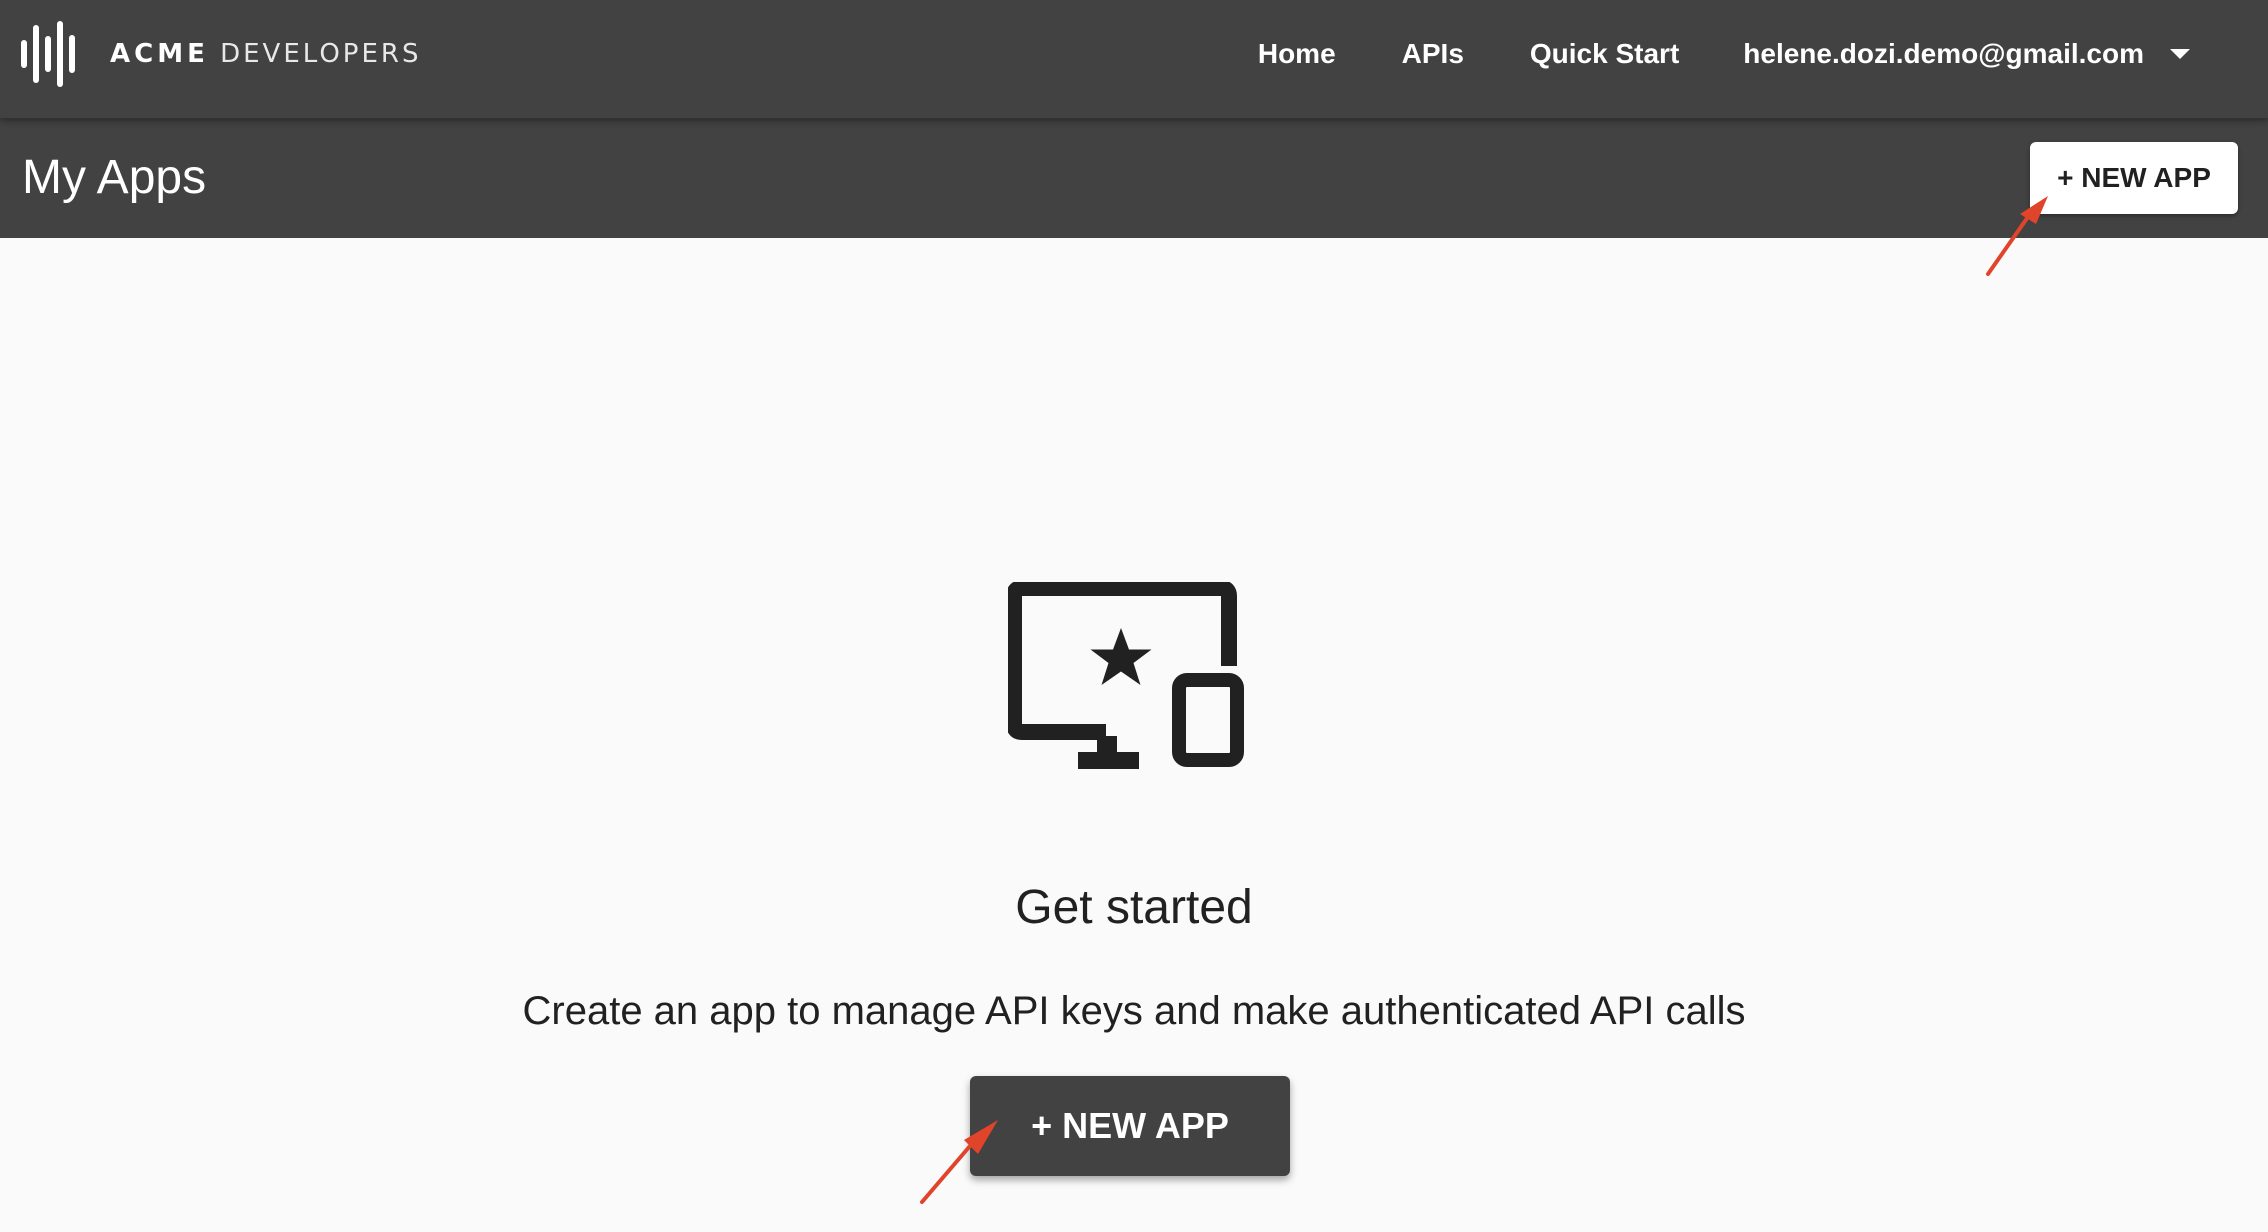  I want to click on acme-developers-logo: ACME DEVELOPERS, so click(220, 54).